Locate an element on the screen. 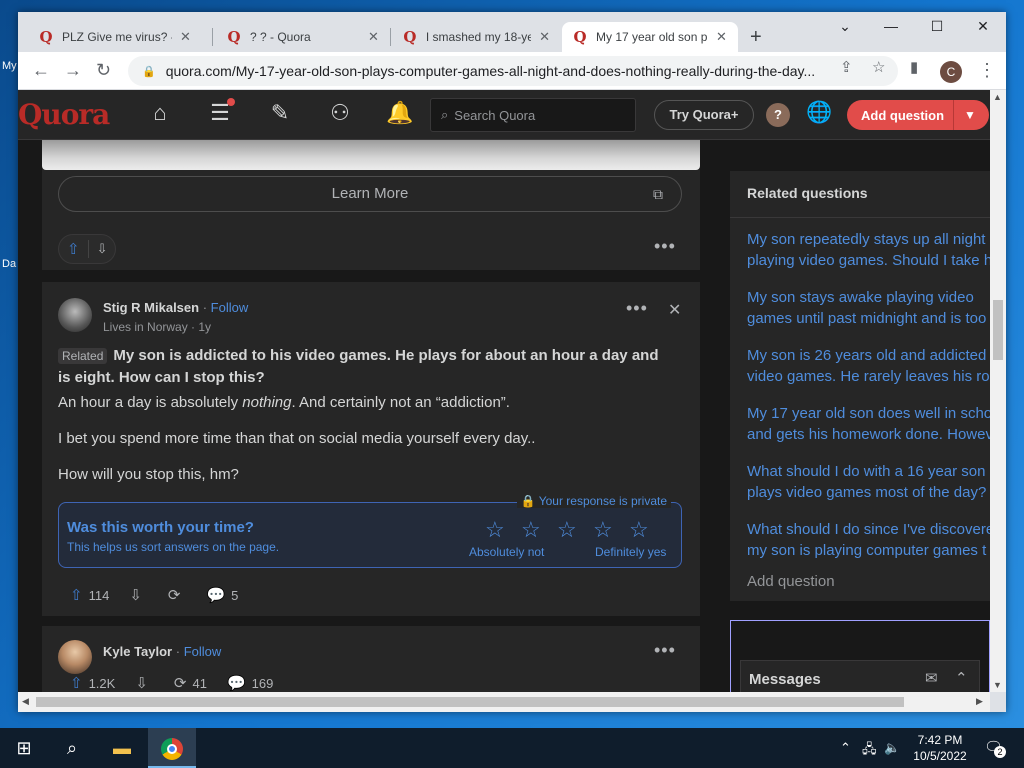 The height and width of the screenshot is (768, 1024). comment-count: 5 is located at coordinates (234, 595).